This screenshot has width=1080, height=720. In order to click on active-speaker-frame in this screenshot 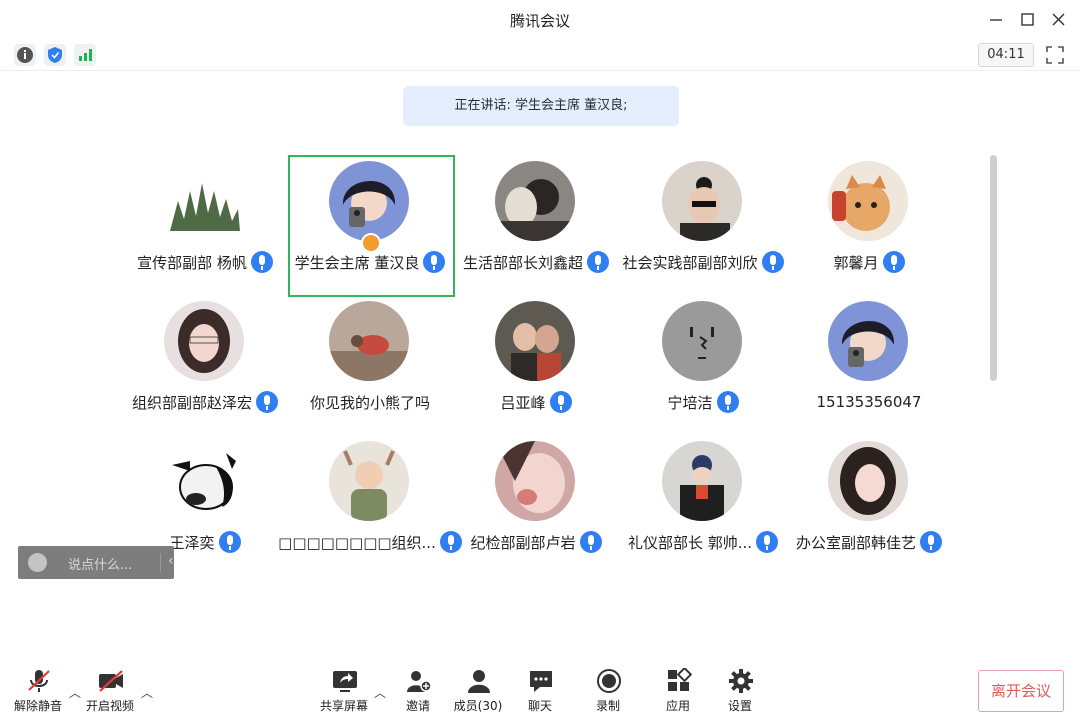, I will do `click(371, 226)`.